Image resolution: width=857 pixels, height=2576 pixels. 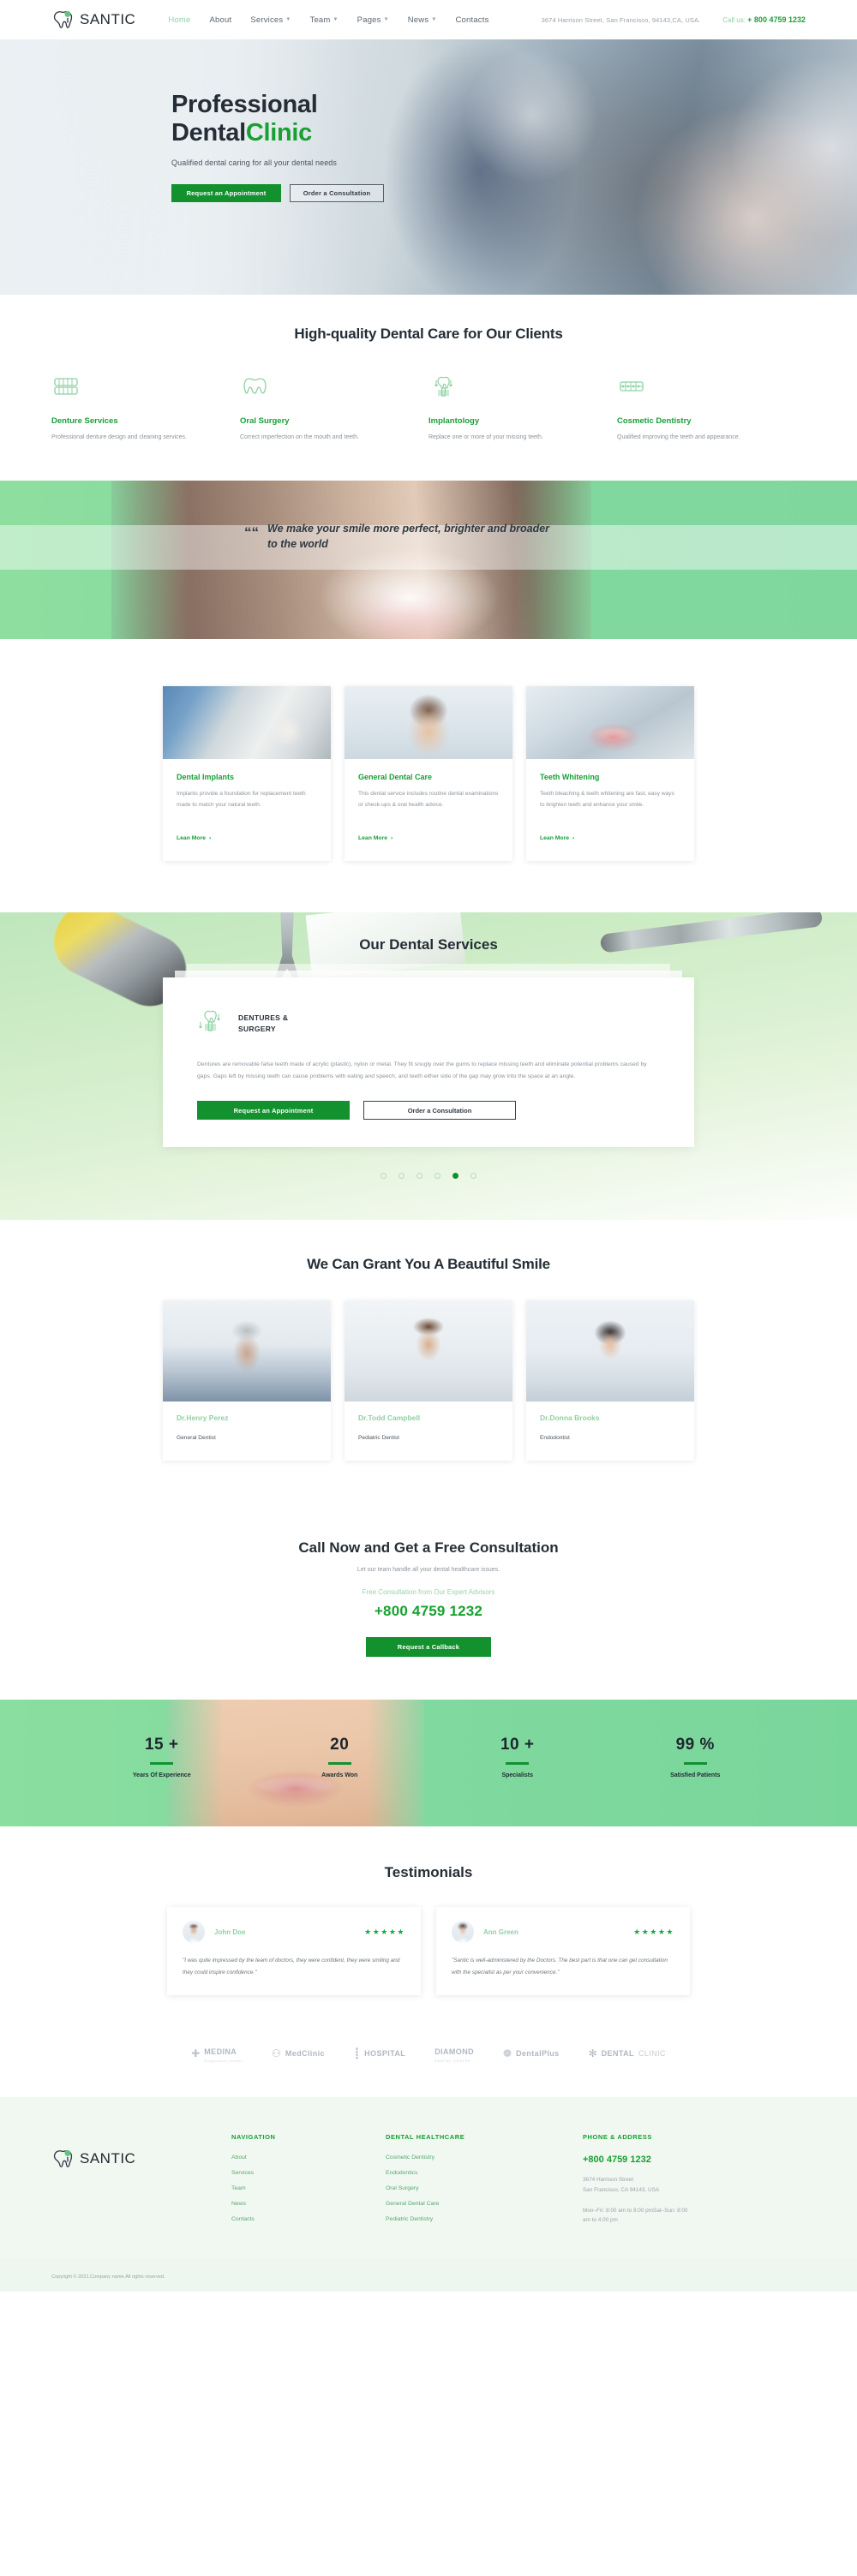 I want to click on denture-icon, so click(x=132, y=388).